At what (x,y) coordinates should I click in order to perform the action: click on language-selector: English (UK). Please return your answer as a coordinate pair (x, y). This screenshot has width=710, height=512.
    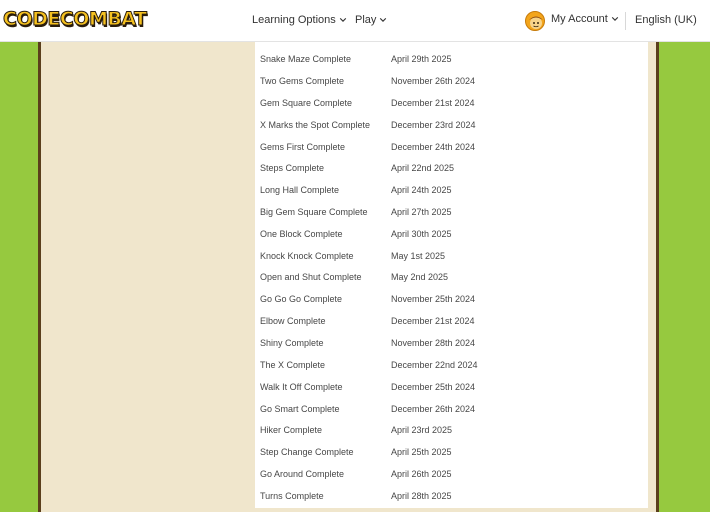
    Looking at the image, I should click on (666, 20).